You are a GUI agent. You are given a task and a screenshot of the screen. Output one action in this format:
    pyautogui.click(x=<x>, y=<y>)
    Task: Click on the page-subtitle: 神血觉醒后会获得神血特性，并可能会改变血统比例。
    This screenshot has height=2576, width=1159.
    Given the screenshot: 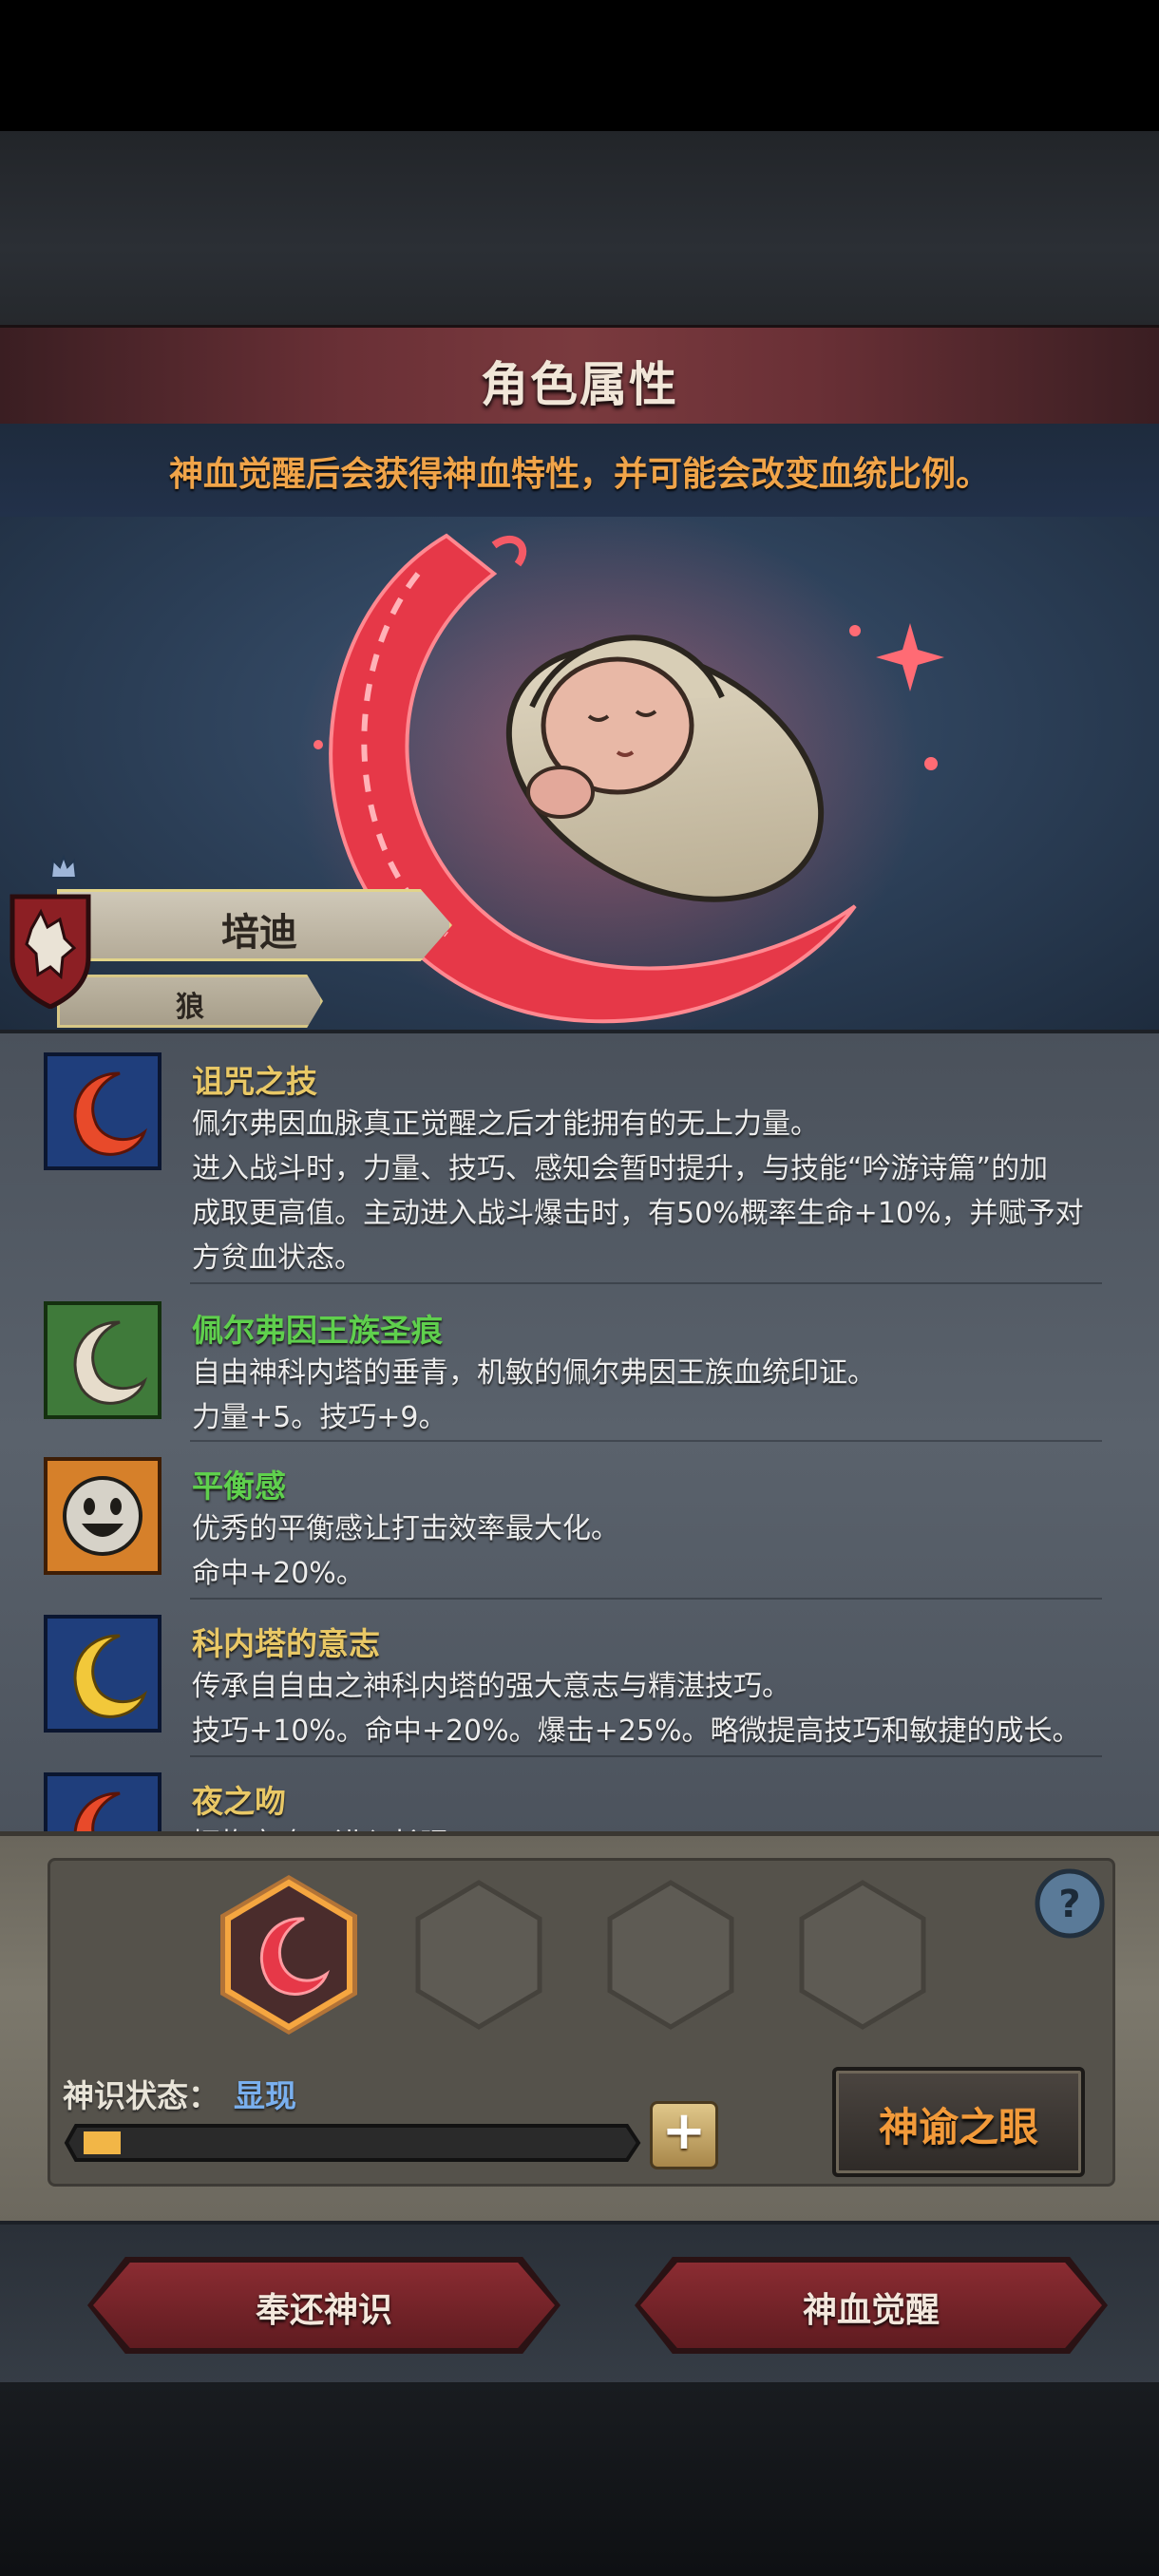 What is the action you would take?
    pyautogui.click(x=579, y=474)
    